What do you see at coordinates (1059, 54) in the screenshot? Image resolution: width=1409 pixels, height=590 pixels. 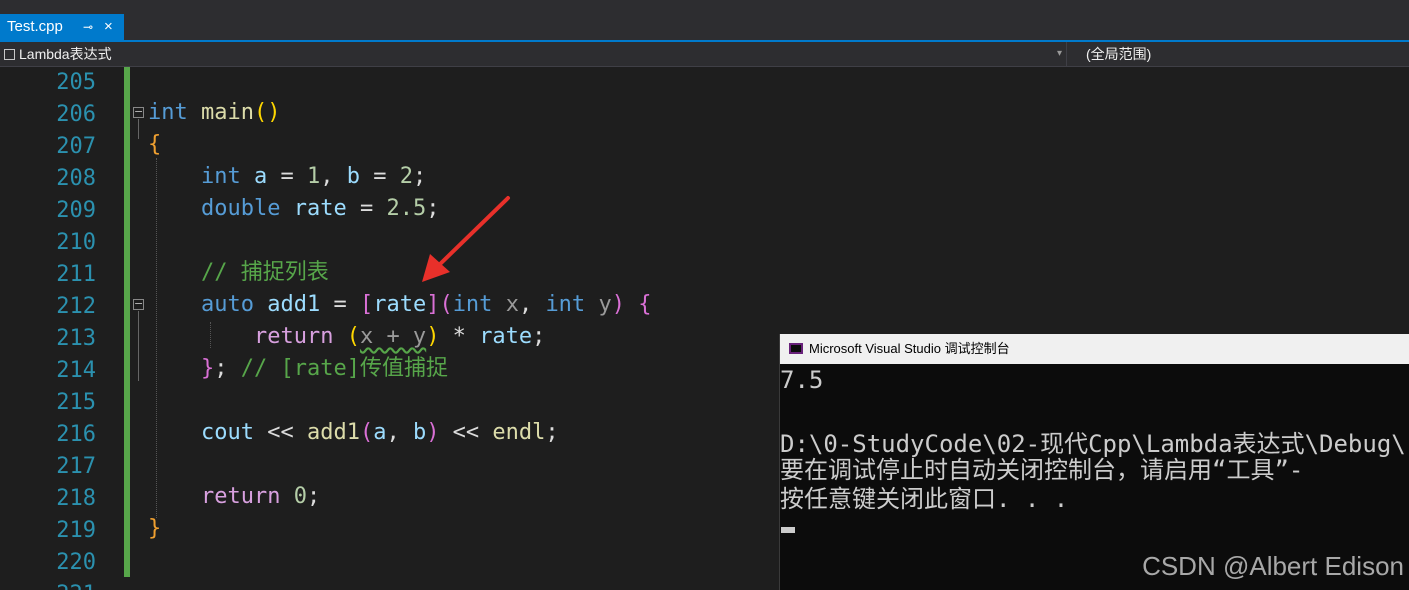 I see `chevron-down-icon: ▾` at bounding box center [1059, 54].